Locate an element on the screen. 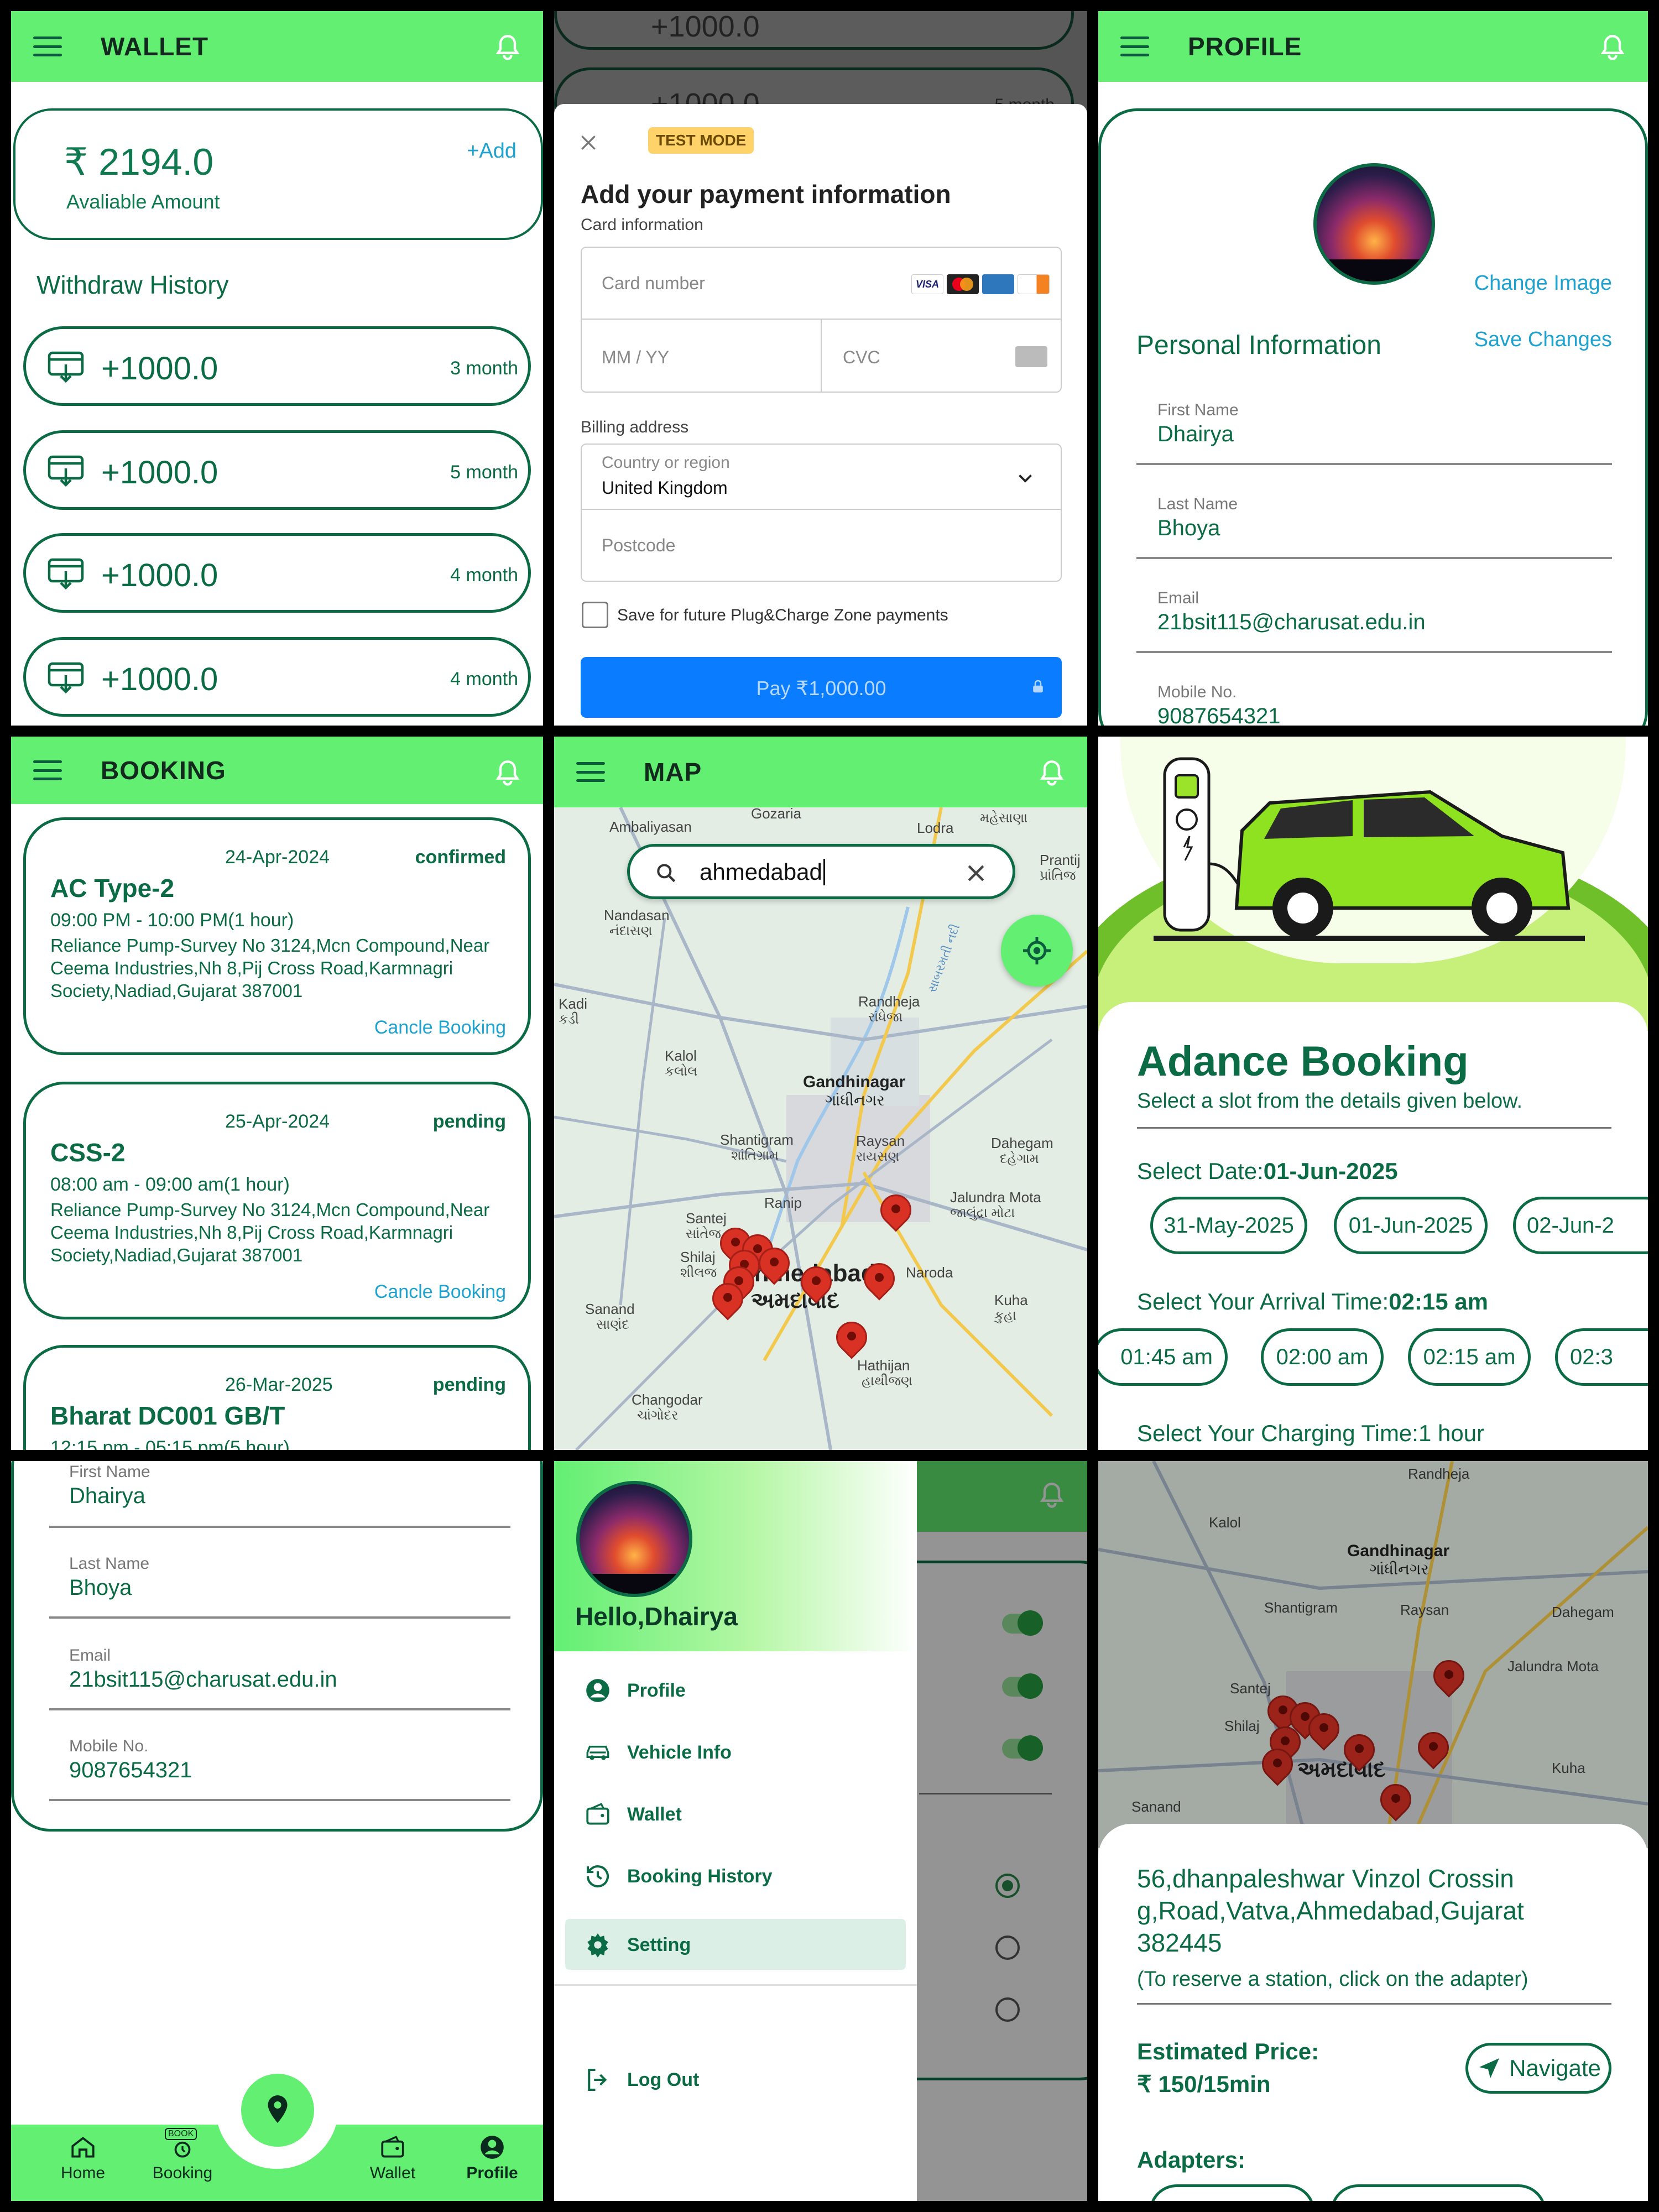 This screenshot has height=2212, width=1659. logout-icon is located at coordinates (598, 2080).